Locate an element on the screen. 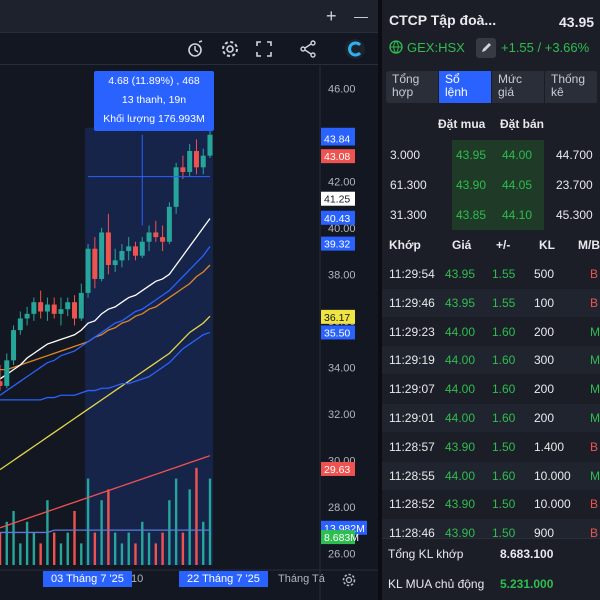  trade-volume: 100 is located at coordinates (544, 302).